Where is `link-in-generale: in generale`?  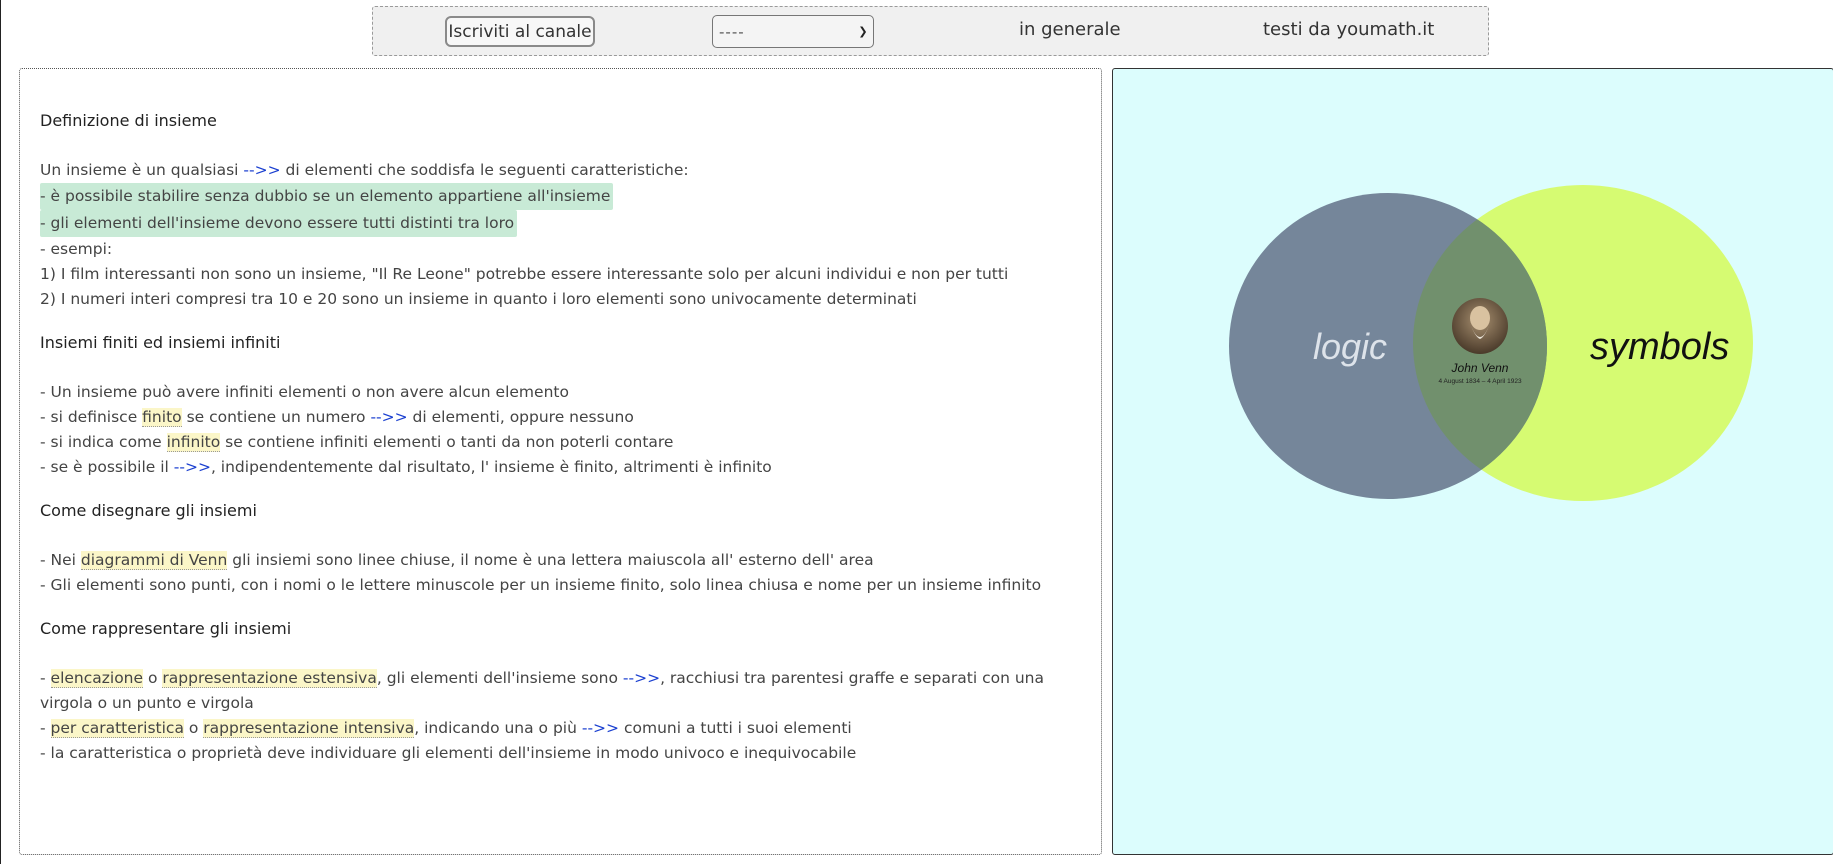
link-in-generale: in generale is located at coordinates (1070, 29).